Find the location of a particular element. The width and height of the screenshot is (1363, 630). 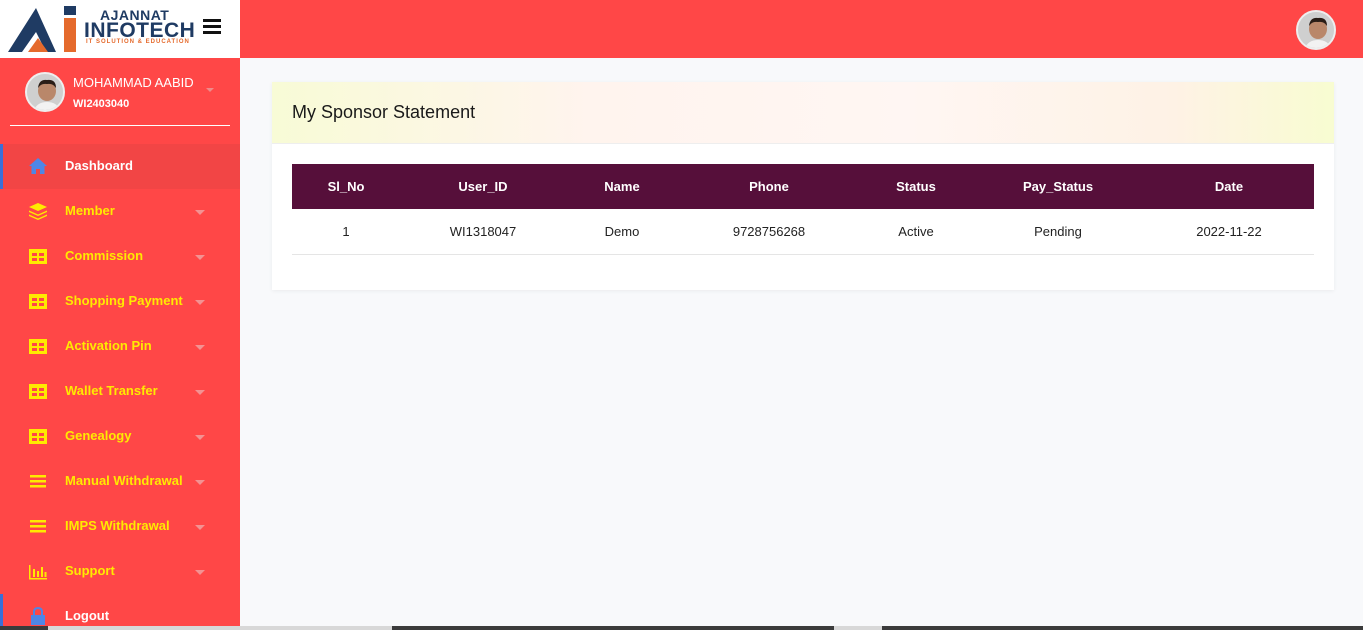

sidebar-item-manual-withdrawal: Manual Withdrawal is located at coordinates (120, 481).